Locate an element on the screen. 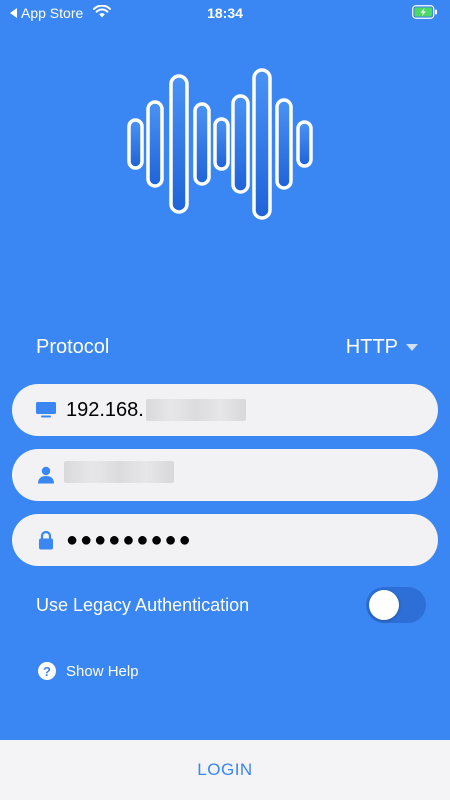 Image resolution: width=450 pixels, height=800 pixels. toggle-knob is located at coordinates (384, 605).